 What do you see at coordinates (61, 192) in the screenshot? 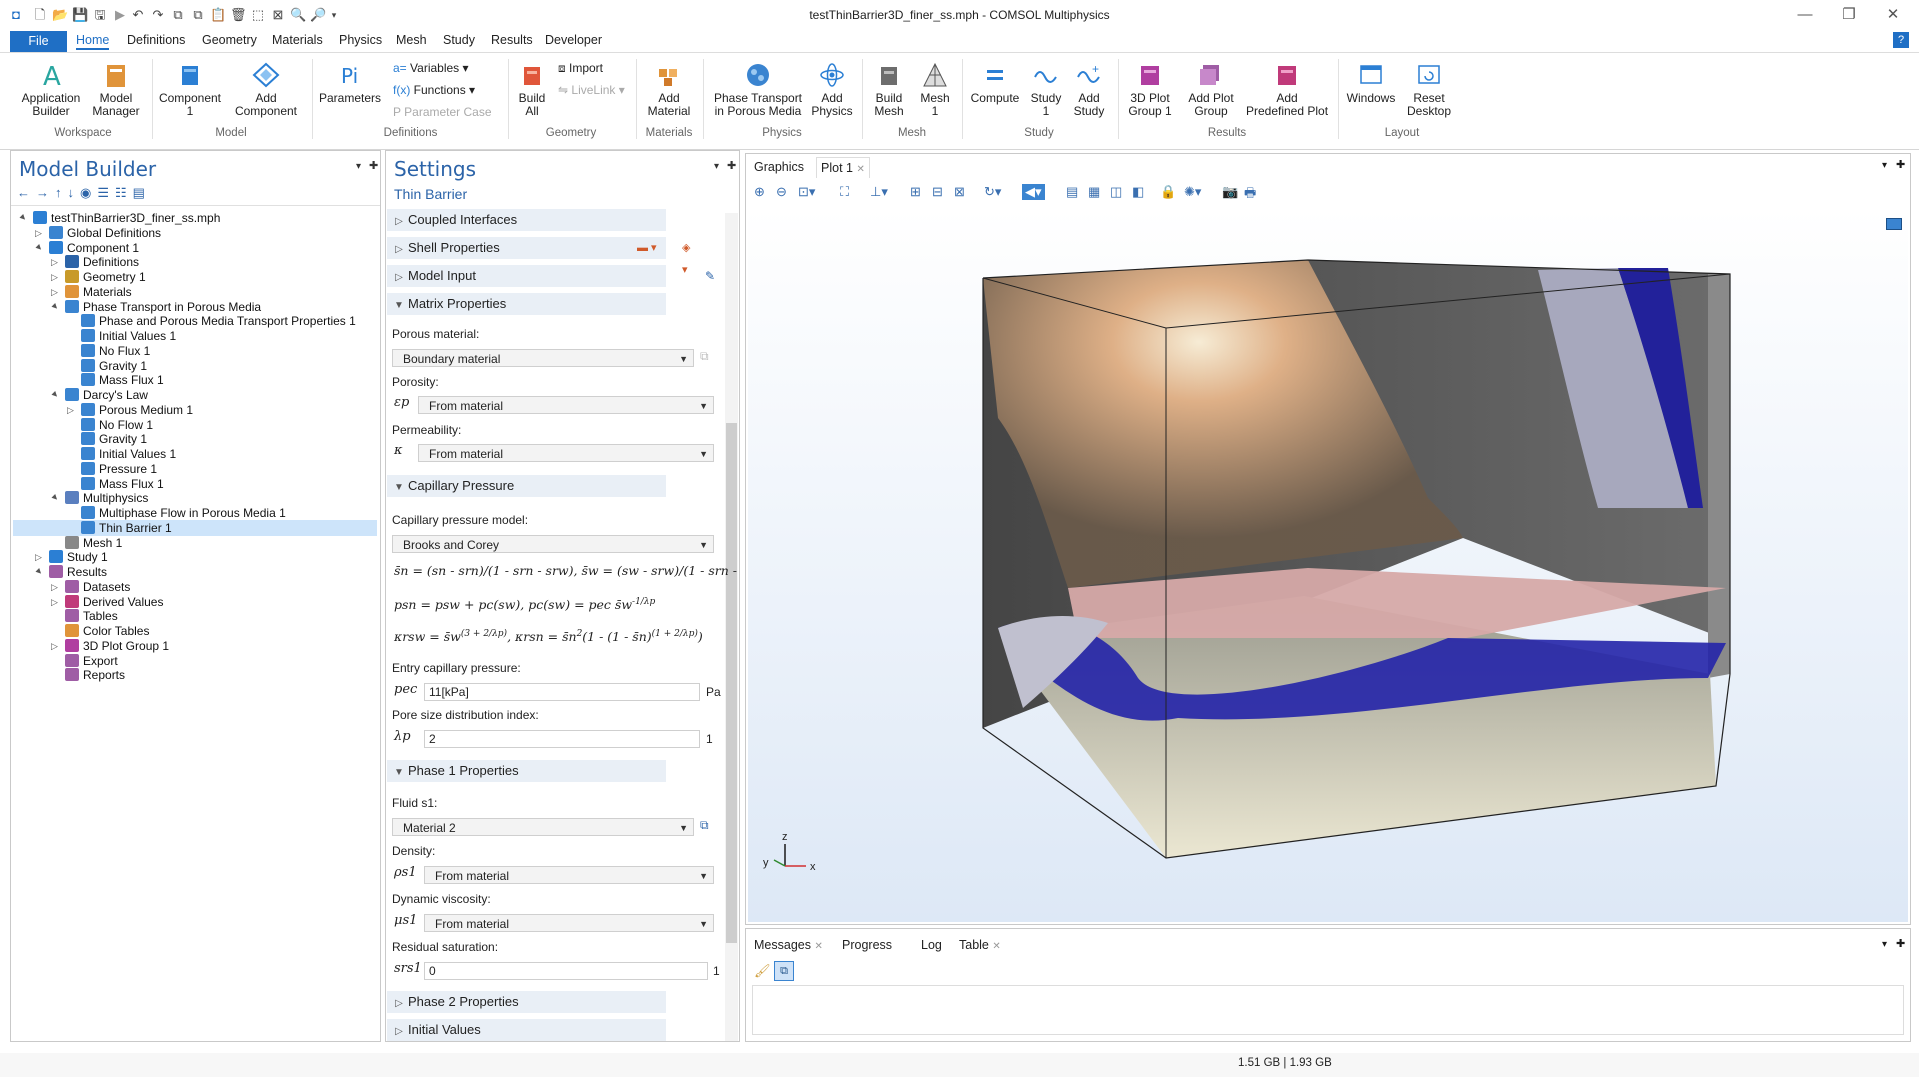
I see `up-icon: ↑` at bounding box center [61, 192].